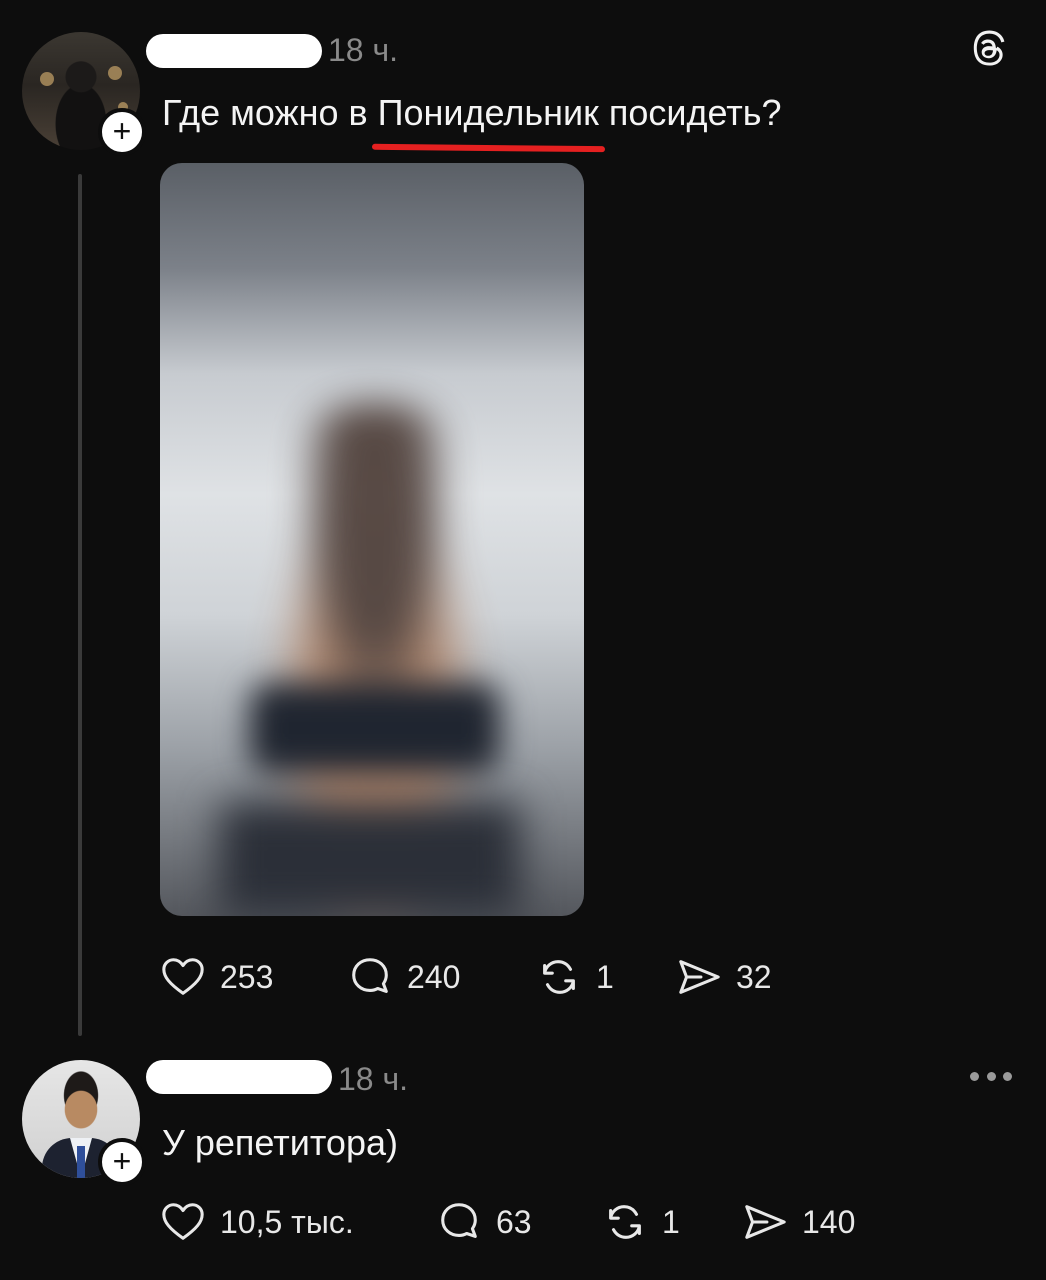 The image size is (1046, 1280). Describe the element at coordinates (988, 50) in the screenshot. I see `threads-logo-icon` at that location.